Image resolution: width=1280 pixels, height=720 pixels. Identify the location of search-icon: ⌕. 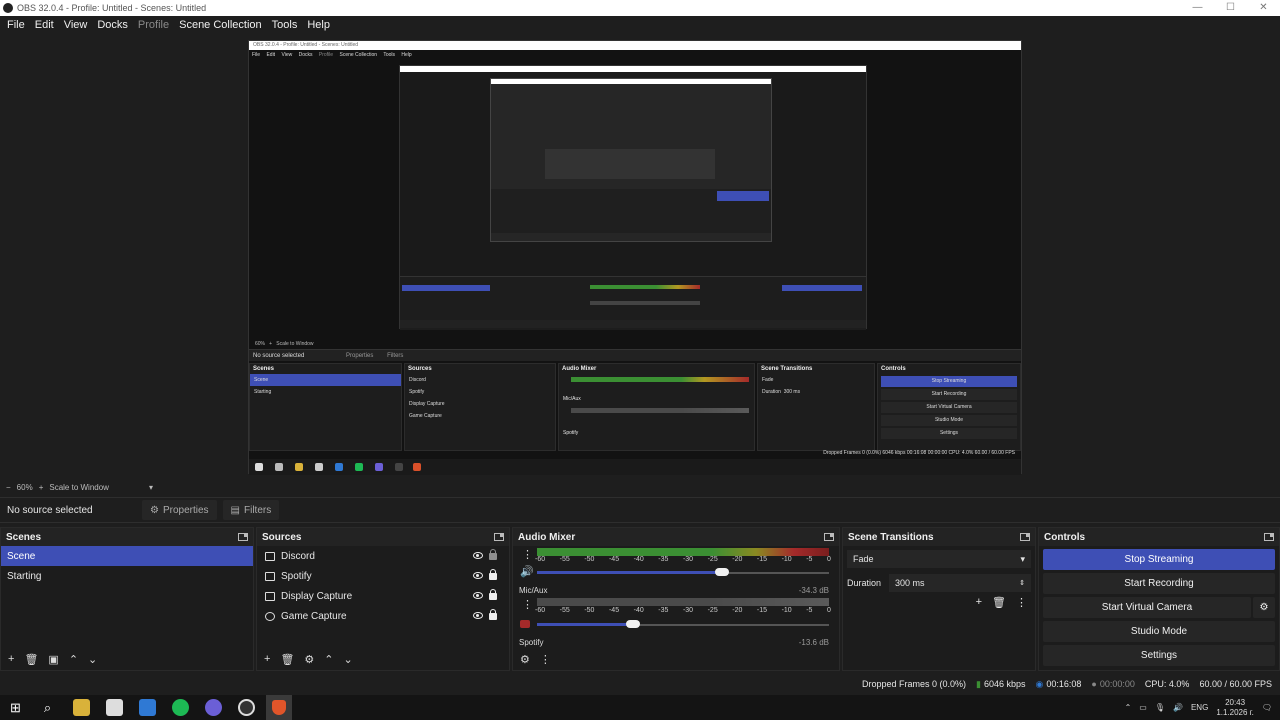
(47, 707).